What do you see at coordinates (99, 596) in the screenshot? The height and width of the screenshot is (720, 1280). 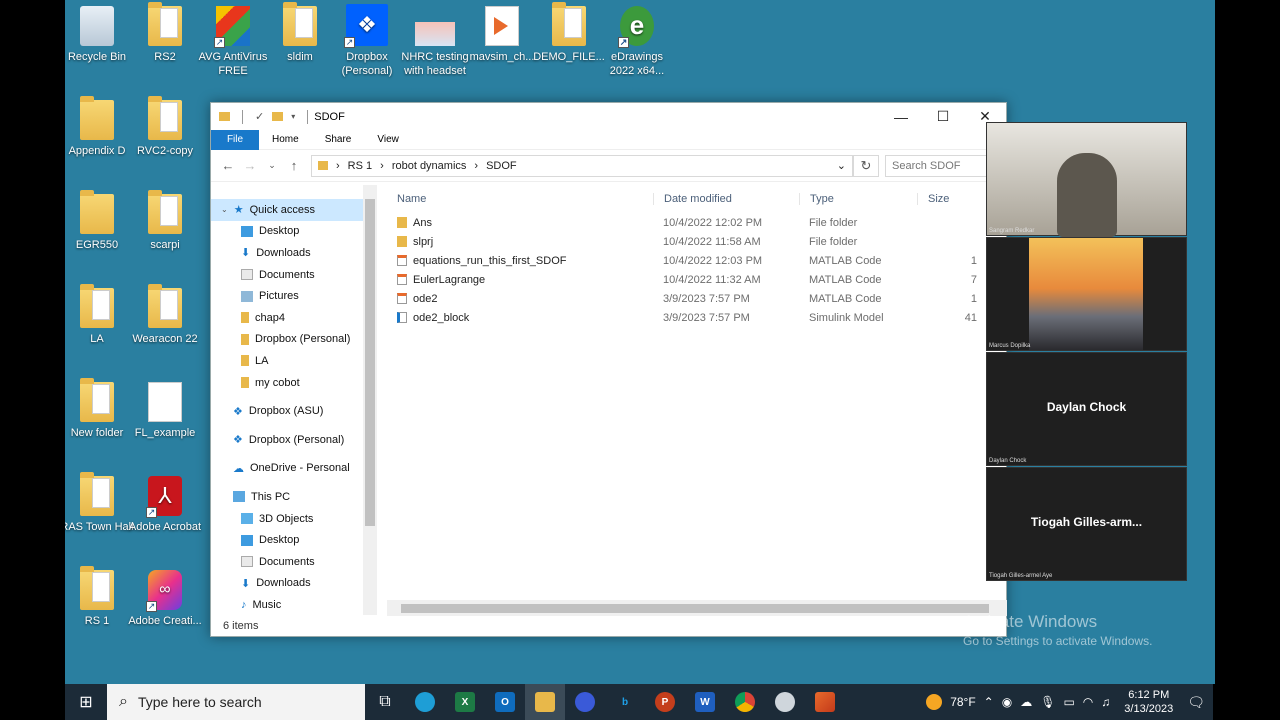 I see `desktop-icon-rs1: RS 1` at bounding box center [99, 596].